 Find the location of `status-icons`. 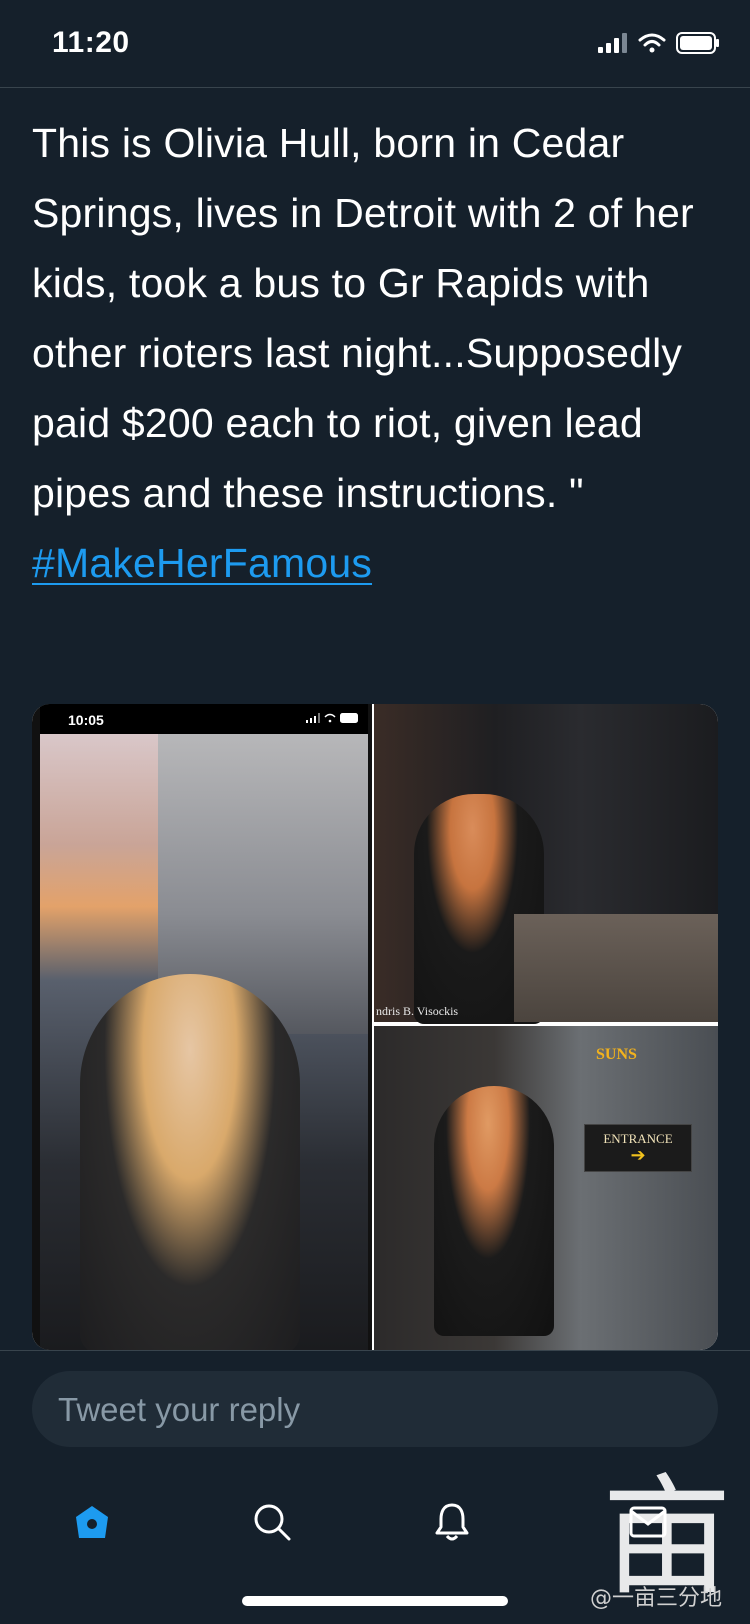

status-icons is located at coordinates (659, 43).